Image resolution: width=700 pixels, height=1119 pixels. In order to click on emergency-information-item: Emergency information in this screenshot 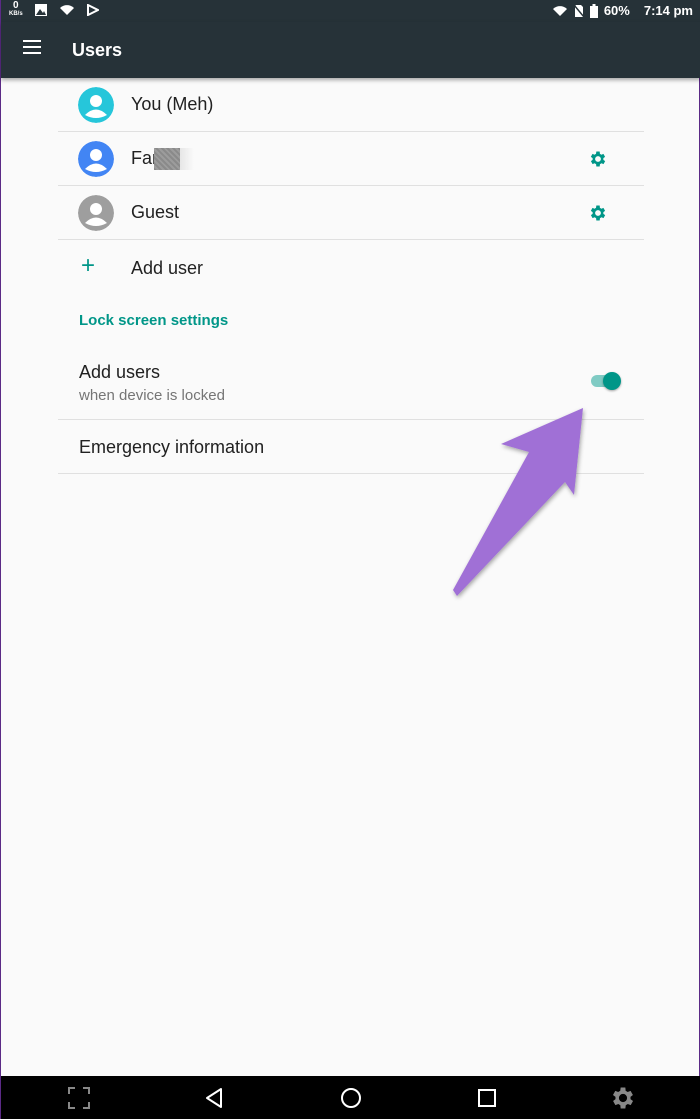, I will do `click(351, 447)`.